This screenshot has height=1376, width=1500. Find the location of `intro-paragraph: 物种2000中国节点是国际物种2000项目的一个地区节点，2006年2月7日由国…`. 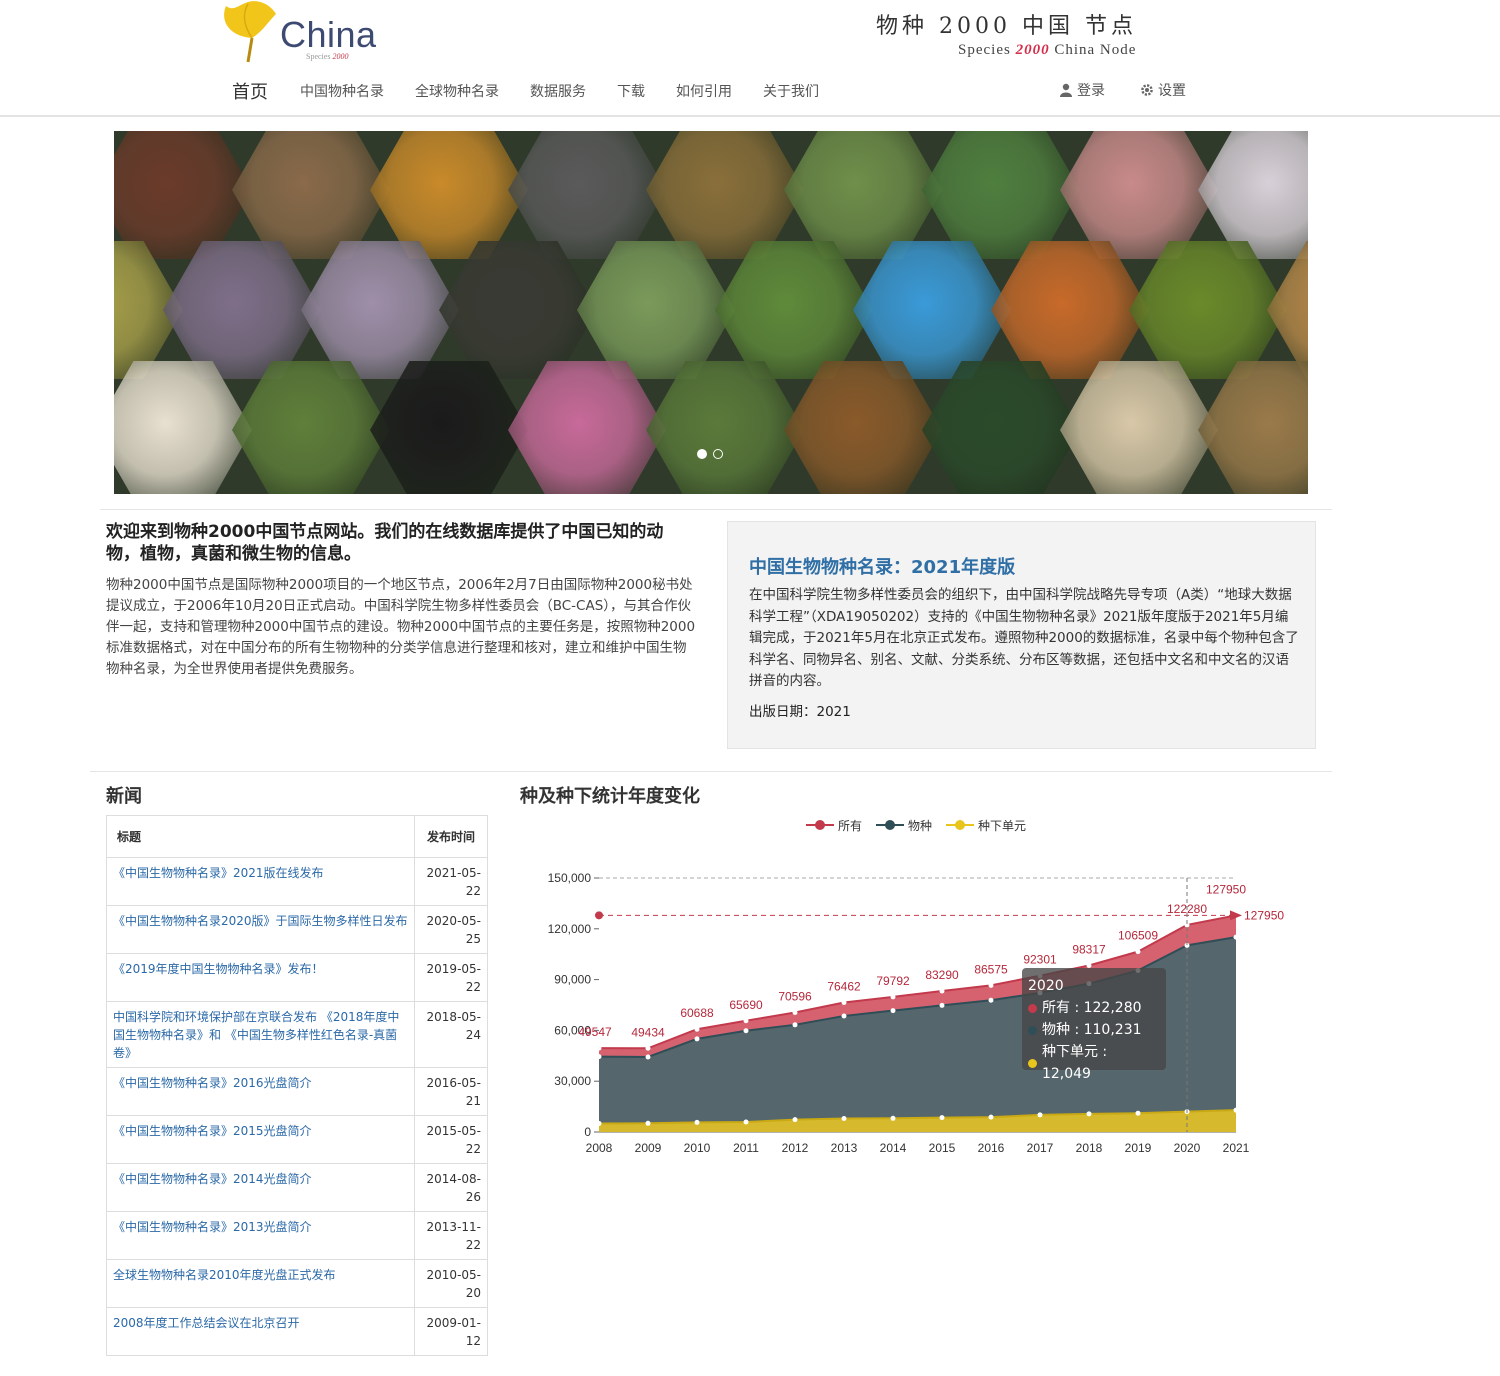

intro-paragraph: 物种2000中国节点是国际物种2000项目的一个地区节点，2006年2月7日由国… is located at coordinates (401, 627).